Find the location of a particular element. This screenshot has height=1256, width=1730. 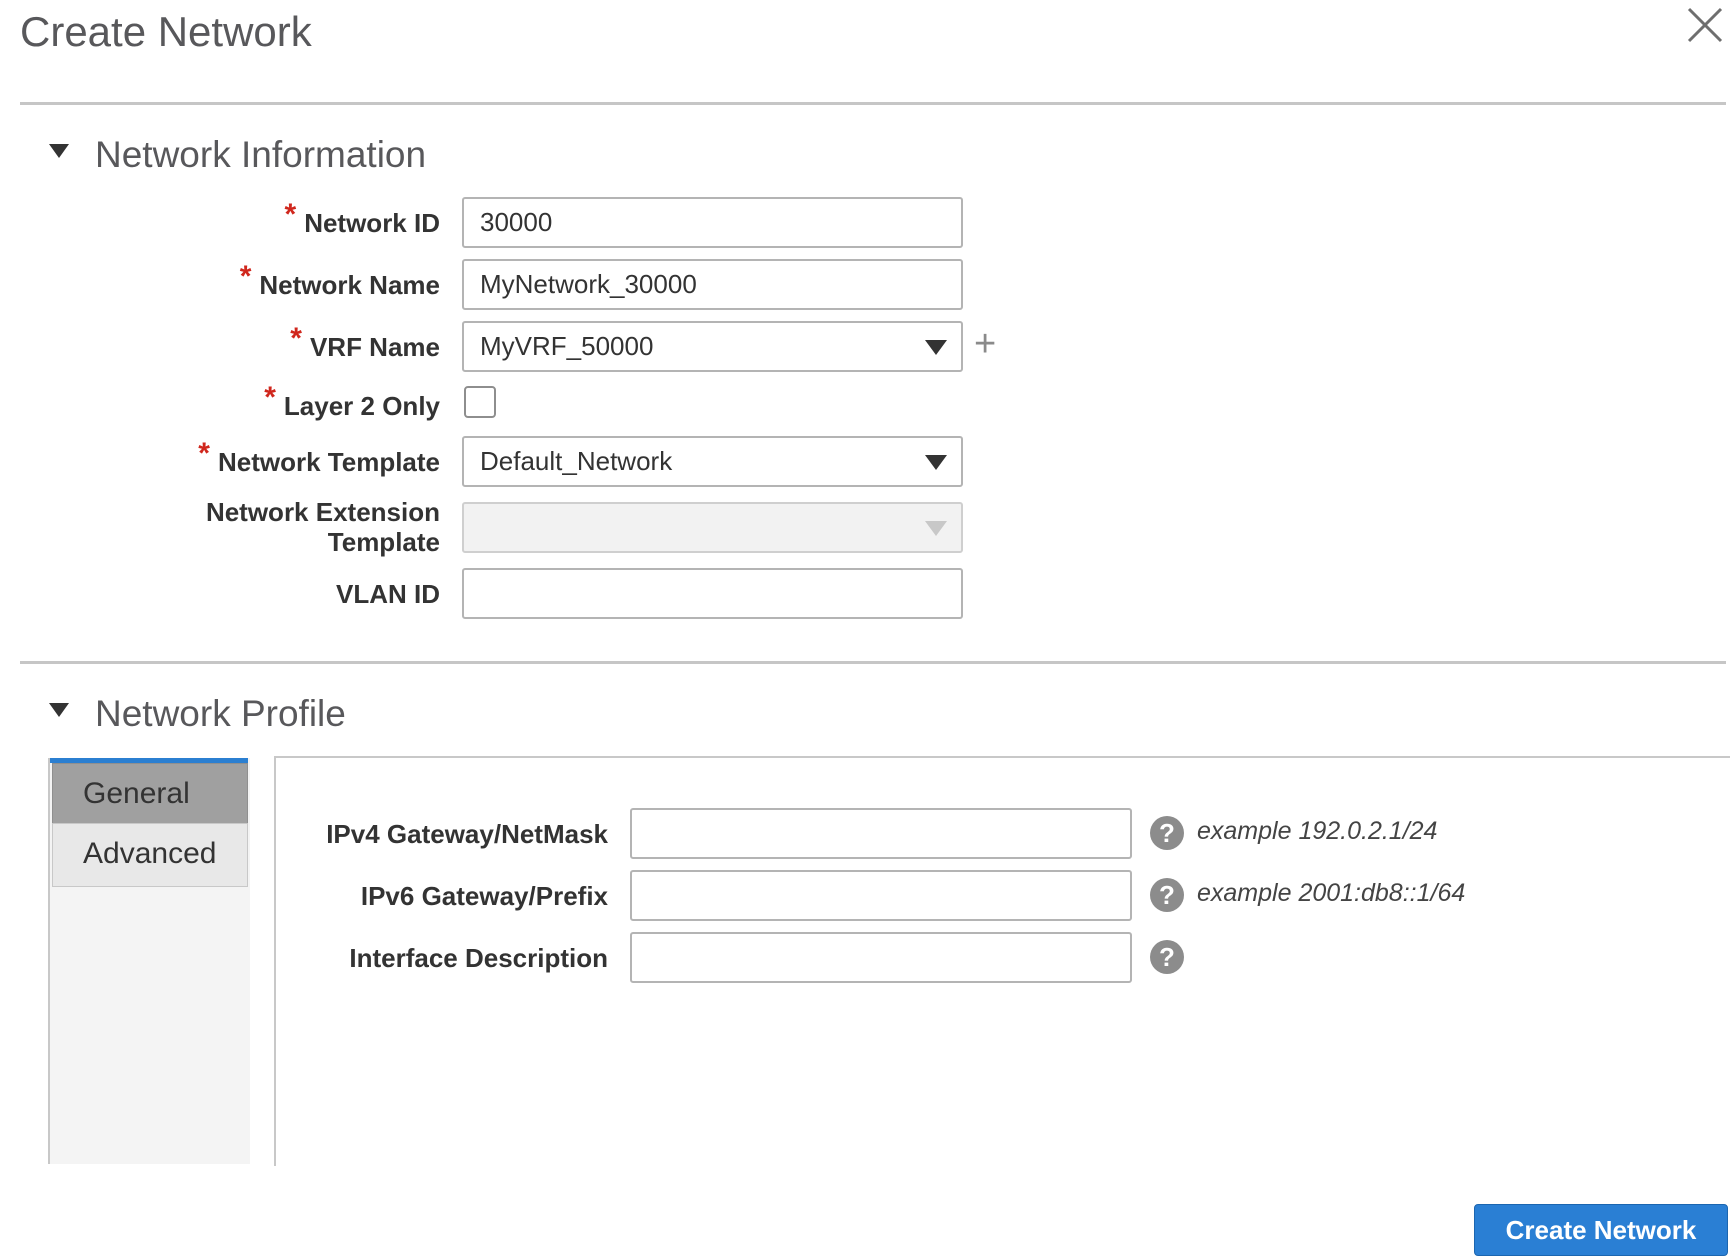

dialog-title: Create Network is located at coordinates (166, 31).